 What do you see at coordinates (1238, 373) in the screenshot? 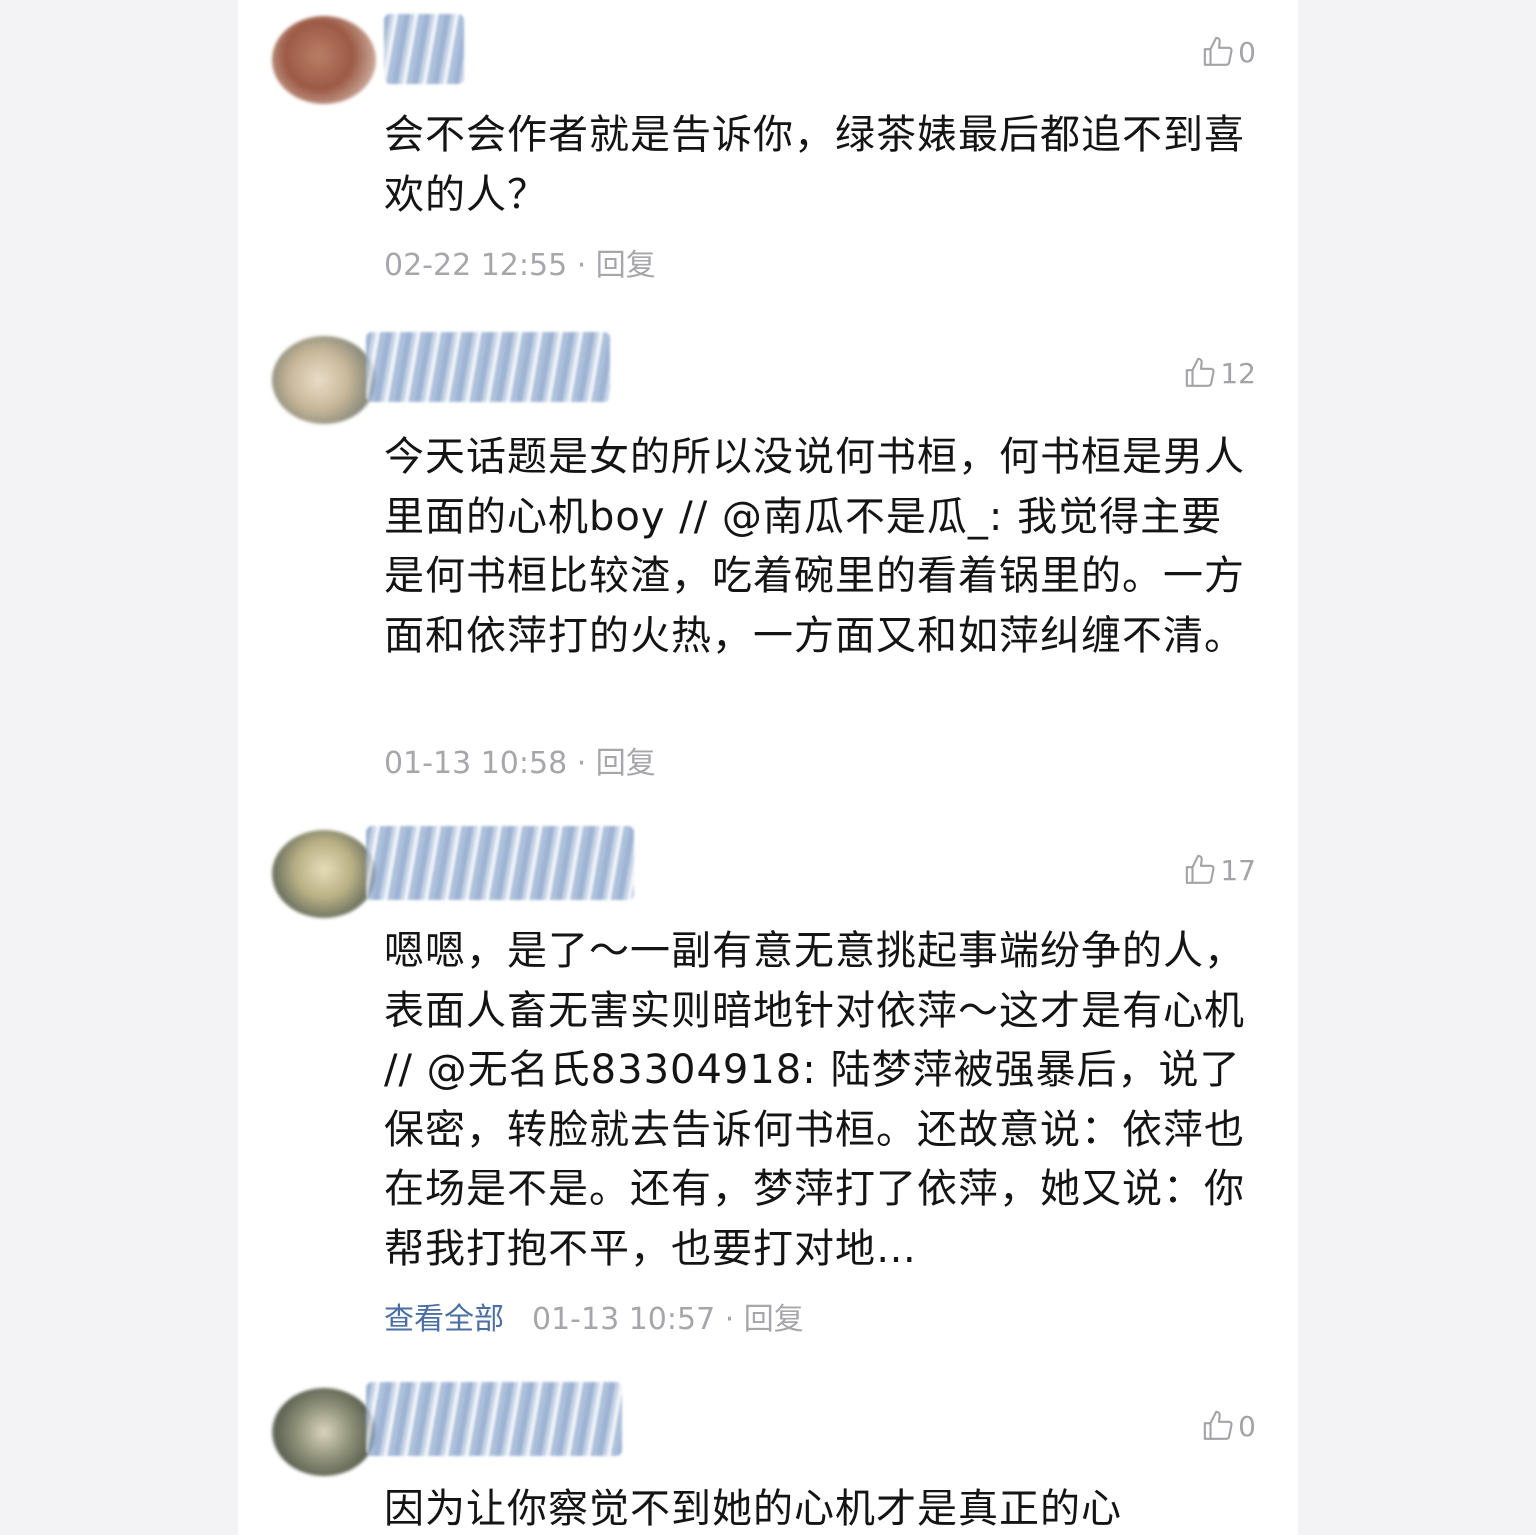
I see `like-count: 12` at bounding box center [1238, 373].